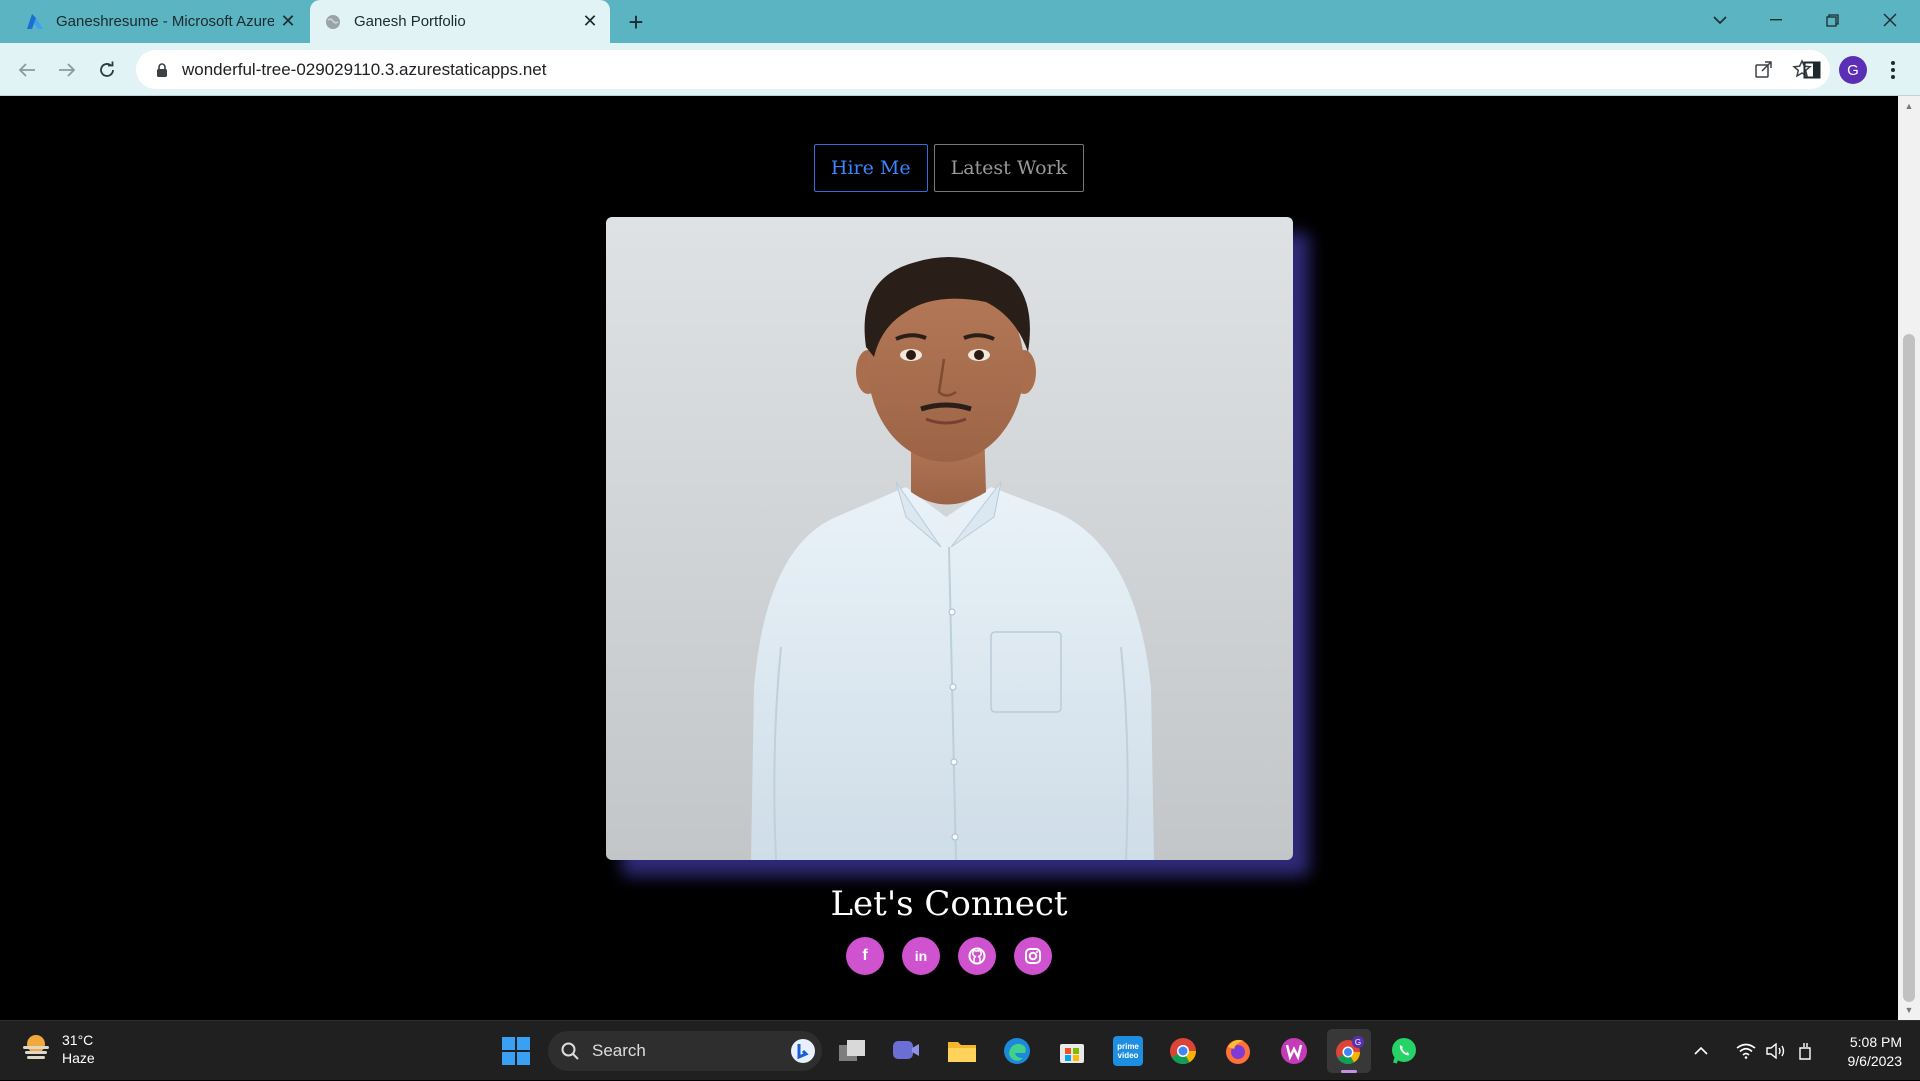 The image size is (1920, 1081). I want to click on volume-icon, so click(1776, 1051).